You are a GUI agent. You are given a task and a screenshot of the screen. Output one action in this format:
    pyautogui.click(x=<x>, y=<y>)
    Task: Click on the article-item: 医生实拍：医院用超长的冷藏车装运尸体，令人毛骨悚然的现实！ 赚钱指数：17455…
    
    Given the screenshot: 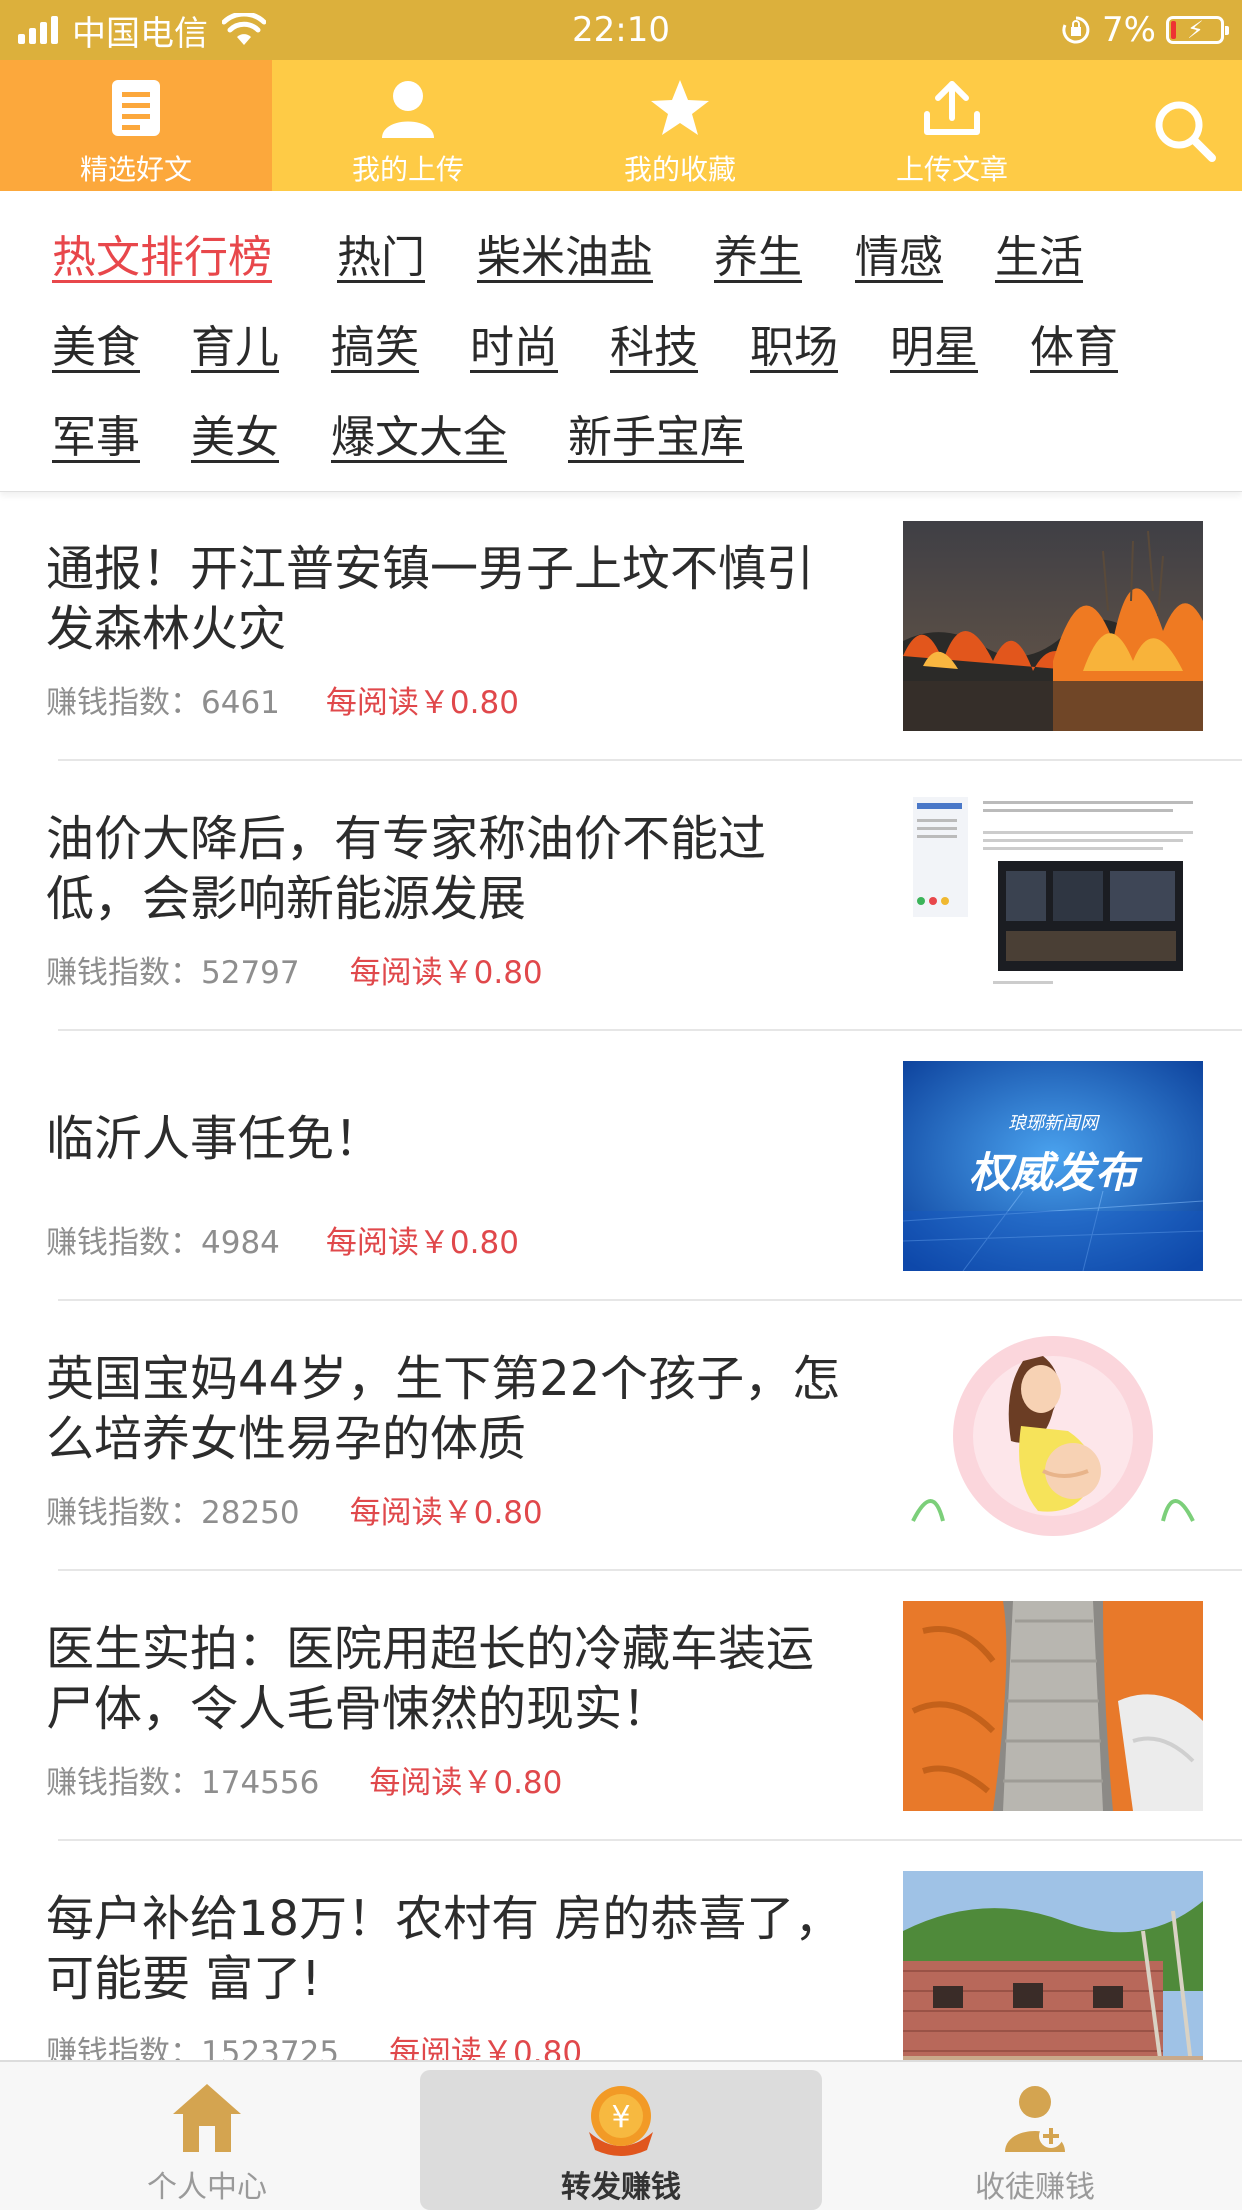 What is the action you would take?
    pyautogui.click(x=621, y=1706)
    